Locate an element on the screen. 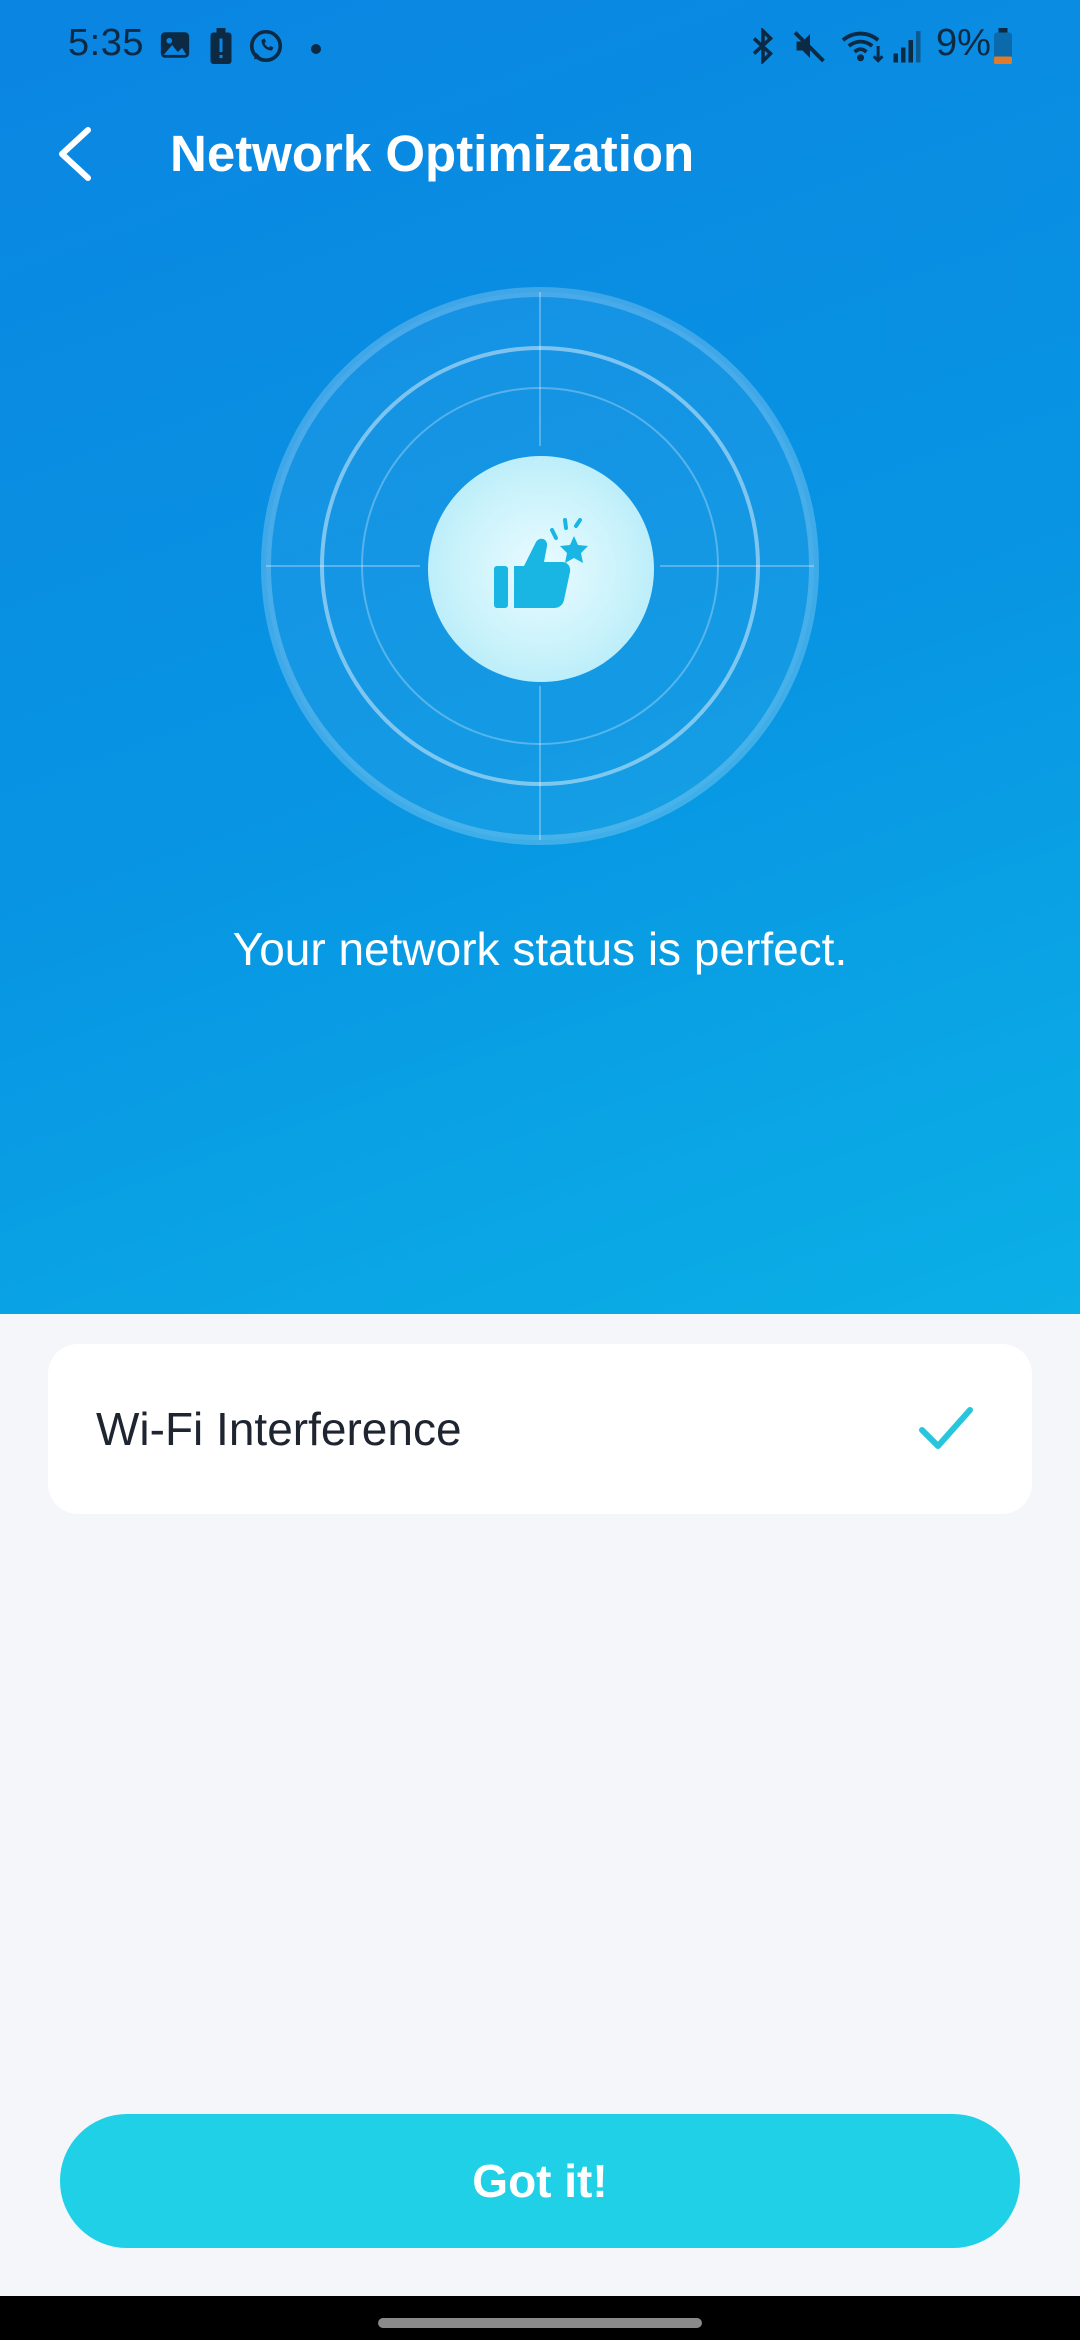  battery-percent: 9% is located at coordinates (963, 43).